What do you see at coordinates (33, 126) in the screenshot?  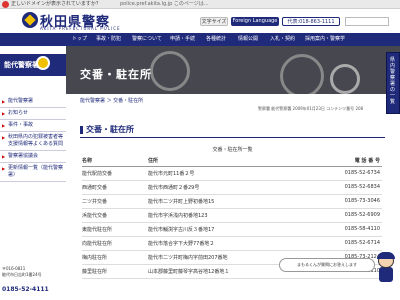 I see `sidebar-item-incidents: 事件・事故` at bounding box center [33, 126].